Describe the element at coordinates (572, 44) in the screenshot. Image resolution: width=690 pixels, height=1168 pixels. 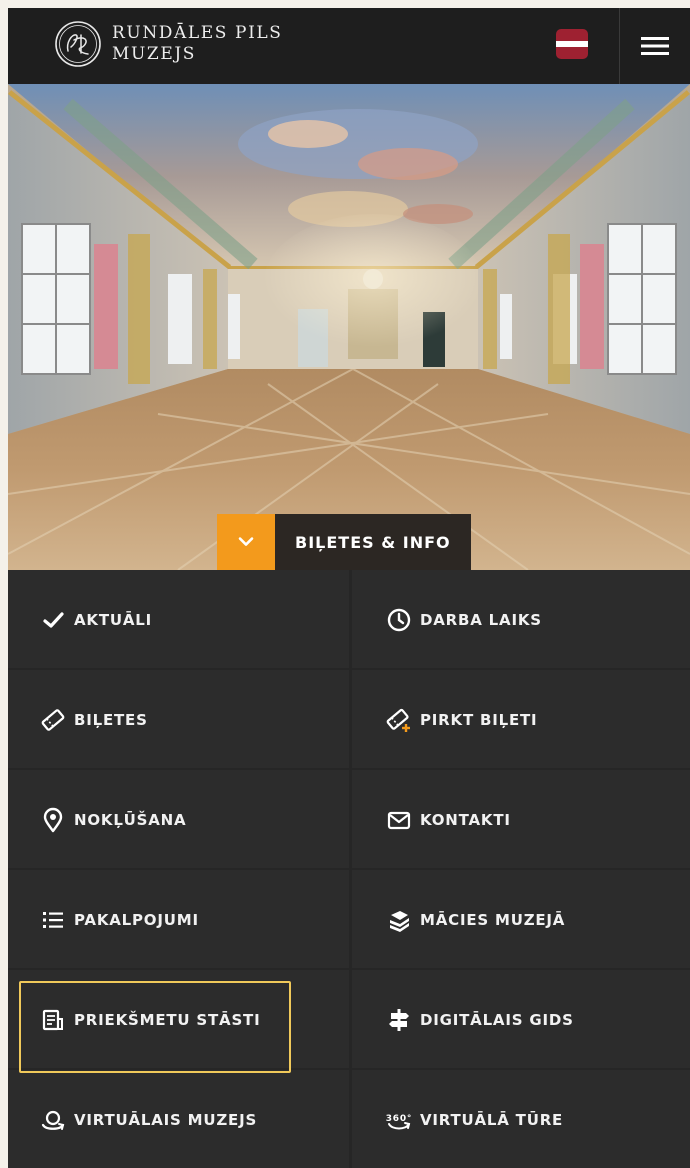
I see `latvia-flag-icon` at that location.